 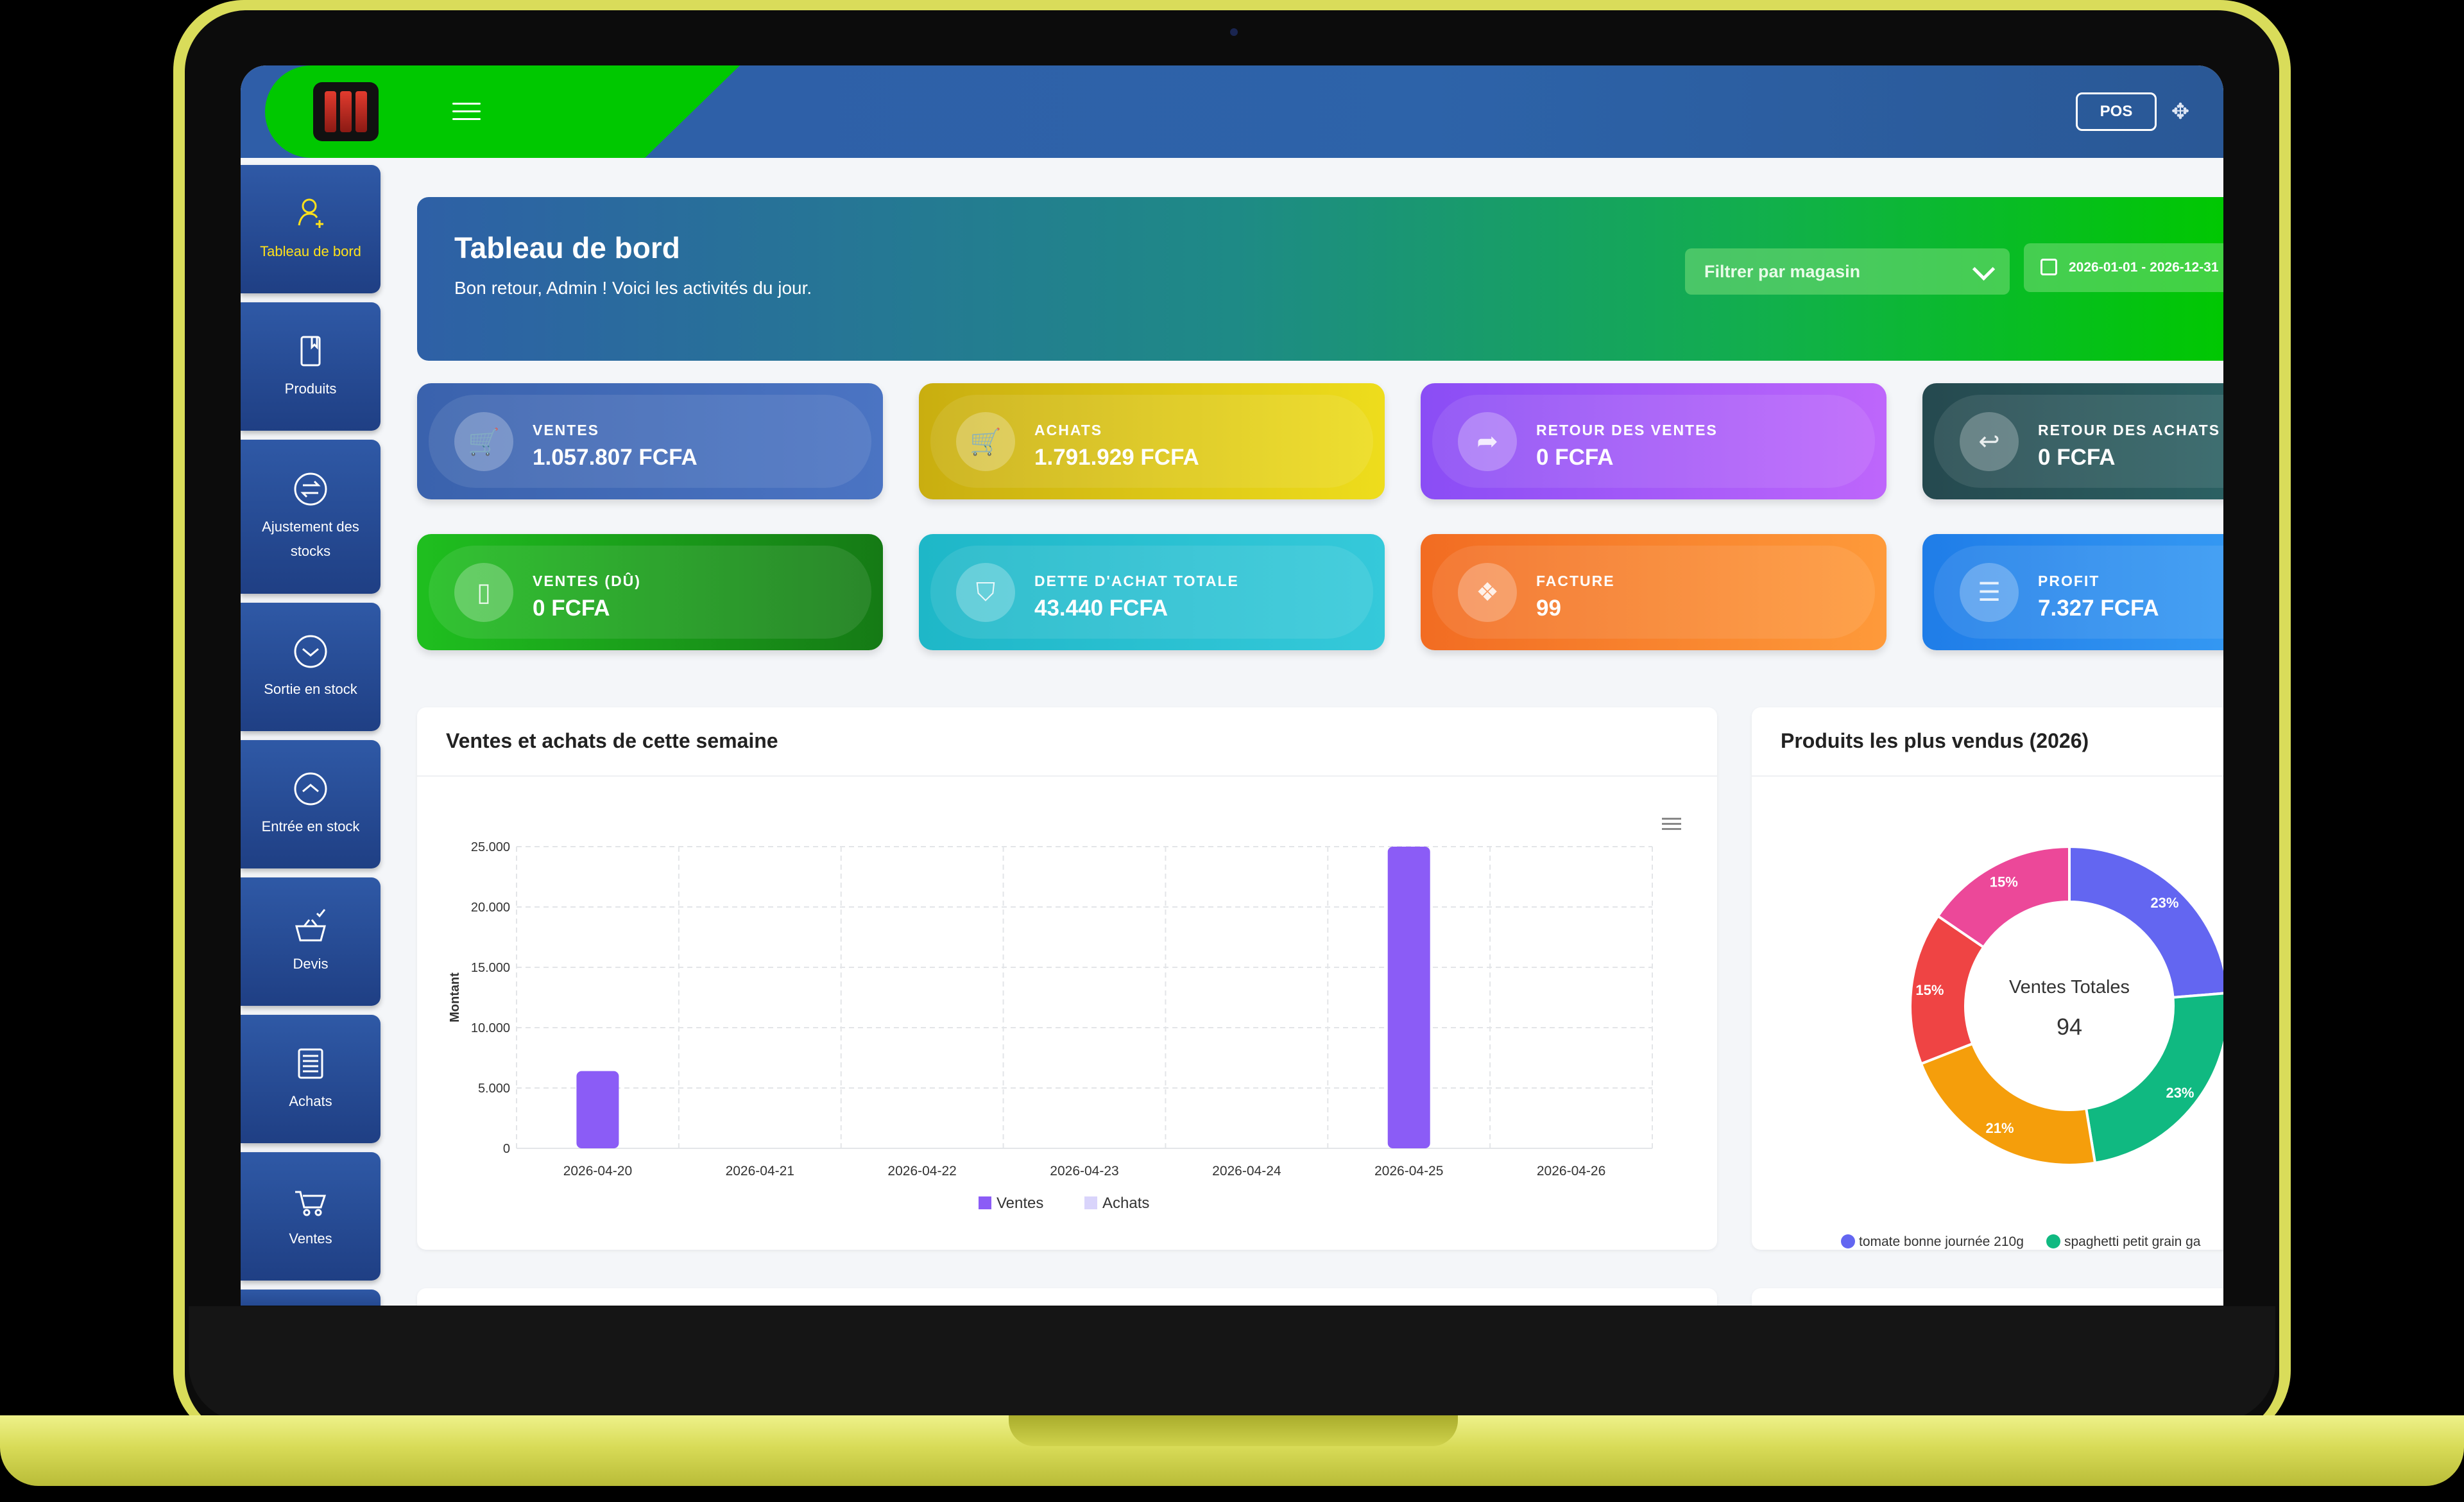 I want to click on arrow-down-circle-icon, so click(x=311, y=652).